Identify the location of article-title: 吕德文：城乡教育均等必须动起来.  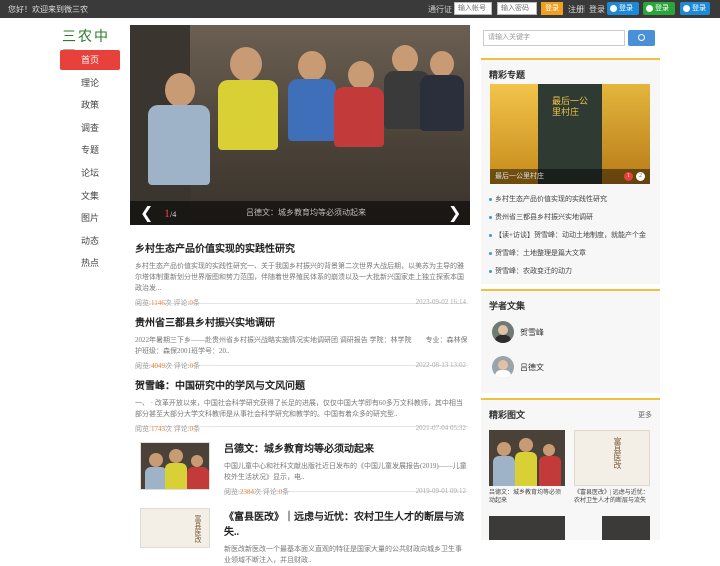
(346, 447).